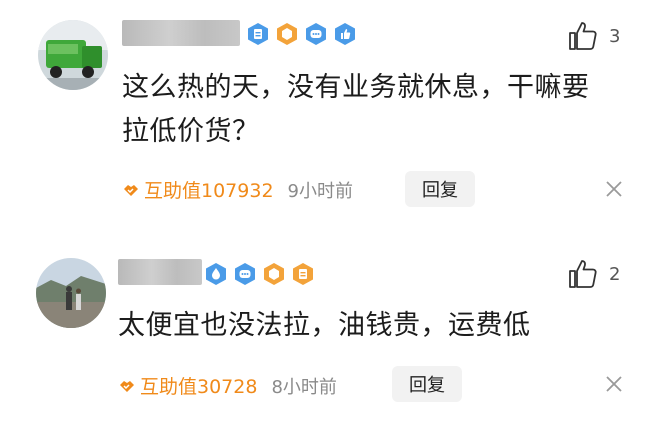  Describe the element at coordinates (615, 274) in the screenshot. I see `like-count: 2` at that location.